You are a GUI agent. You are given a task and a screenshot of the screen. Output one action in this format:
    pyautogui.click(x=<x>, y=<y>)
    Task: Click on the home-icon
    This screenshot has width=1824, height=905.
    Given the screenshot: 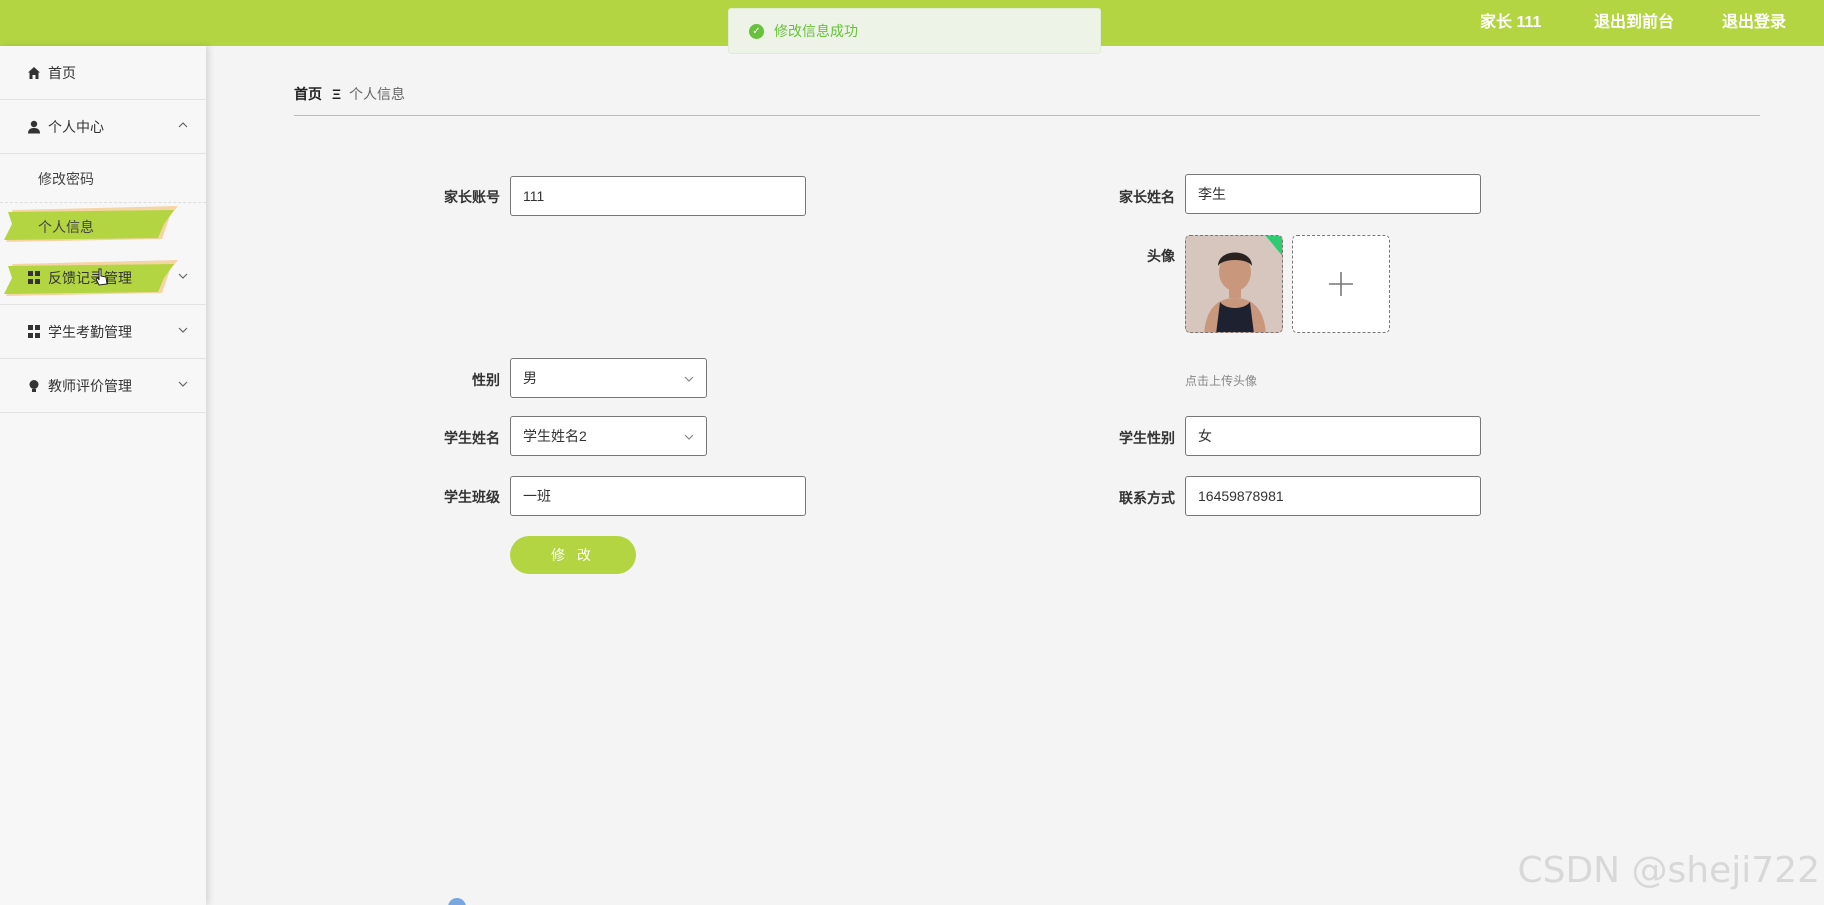 What is the action you would take?
    pyautogui.click(x=34, y=73)
    